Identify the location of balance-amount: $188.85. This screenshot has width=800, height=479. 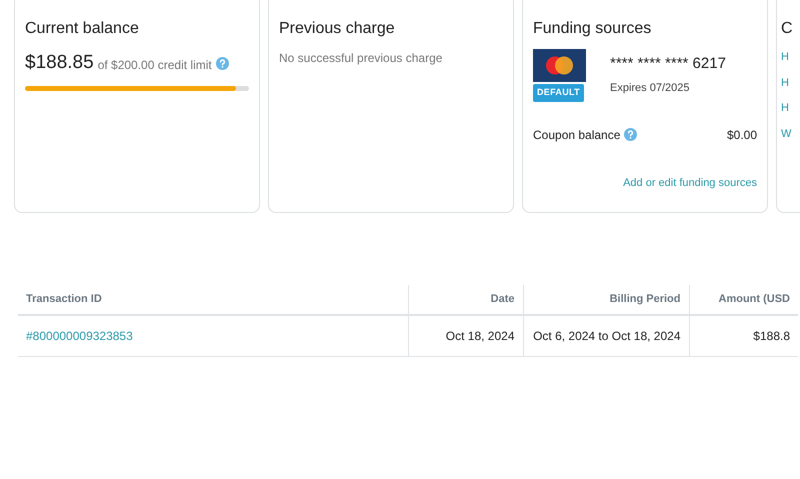
(59, 63).